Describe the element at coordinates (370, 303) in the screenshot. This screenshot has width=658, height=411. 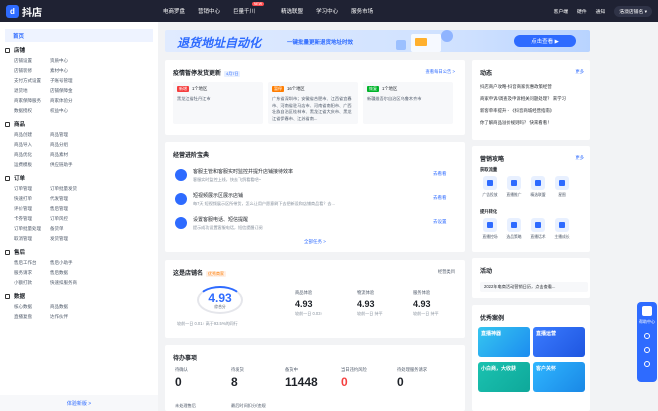
I see `metric-logistics: 物流体验 4.93 较前一日 持平` at that location.